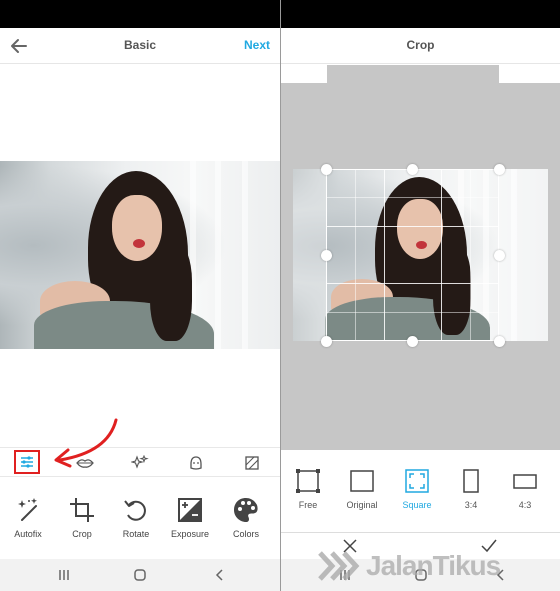 This screenshot has height=591, width=560. What do you see at coordinates (412, 226) in the screenshot?
I see `grid-line-h1` at bounding box center [412, 226].